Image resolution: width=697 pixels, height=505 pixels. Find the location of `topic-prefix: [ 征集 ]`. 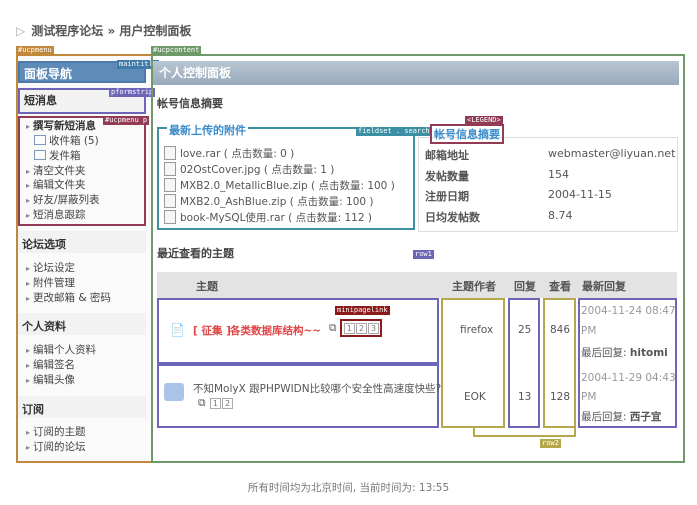

topic-prefix: [ 征集 ] is located at coordinates (212, 331).